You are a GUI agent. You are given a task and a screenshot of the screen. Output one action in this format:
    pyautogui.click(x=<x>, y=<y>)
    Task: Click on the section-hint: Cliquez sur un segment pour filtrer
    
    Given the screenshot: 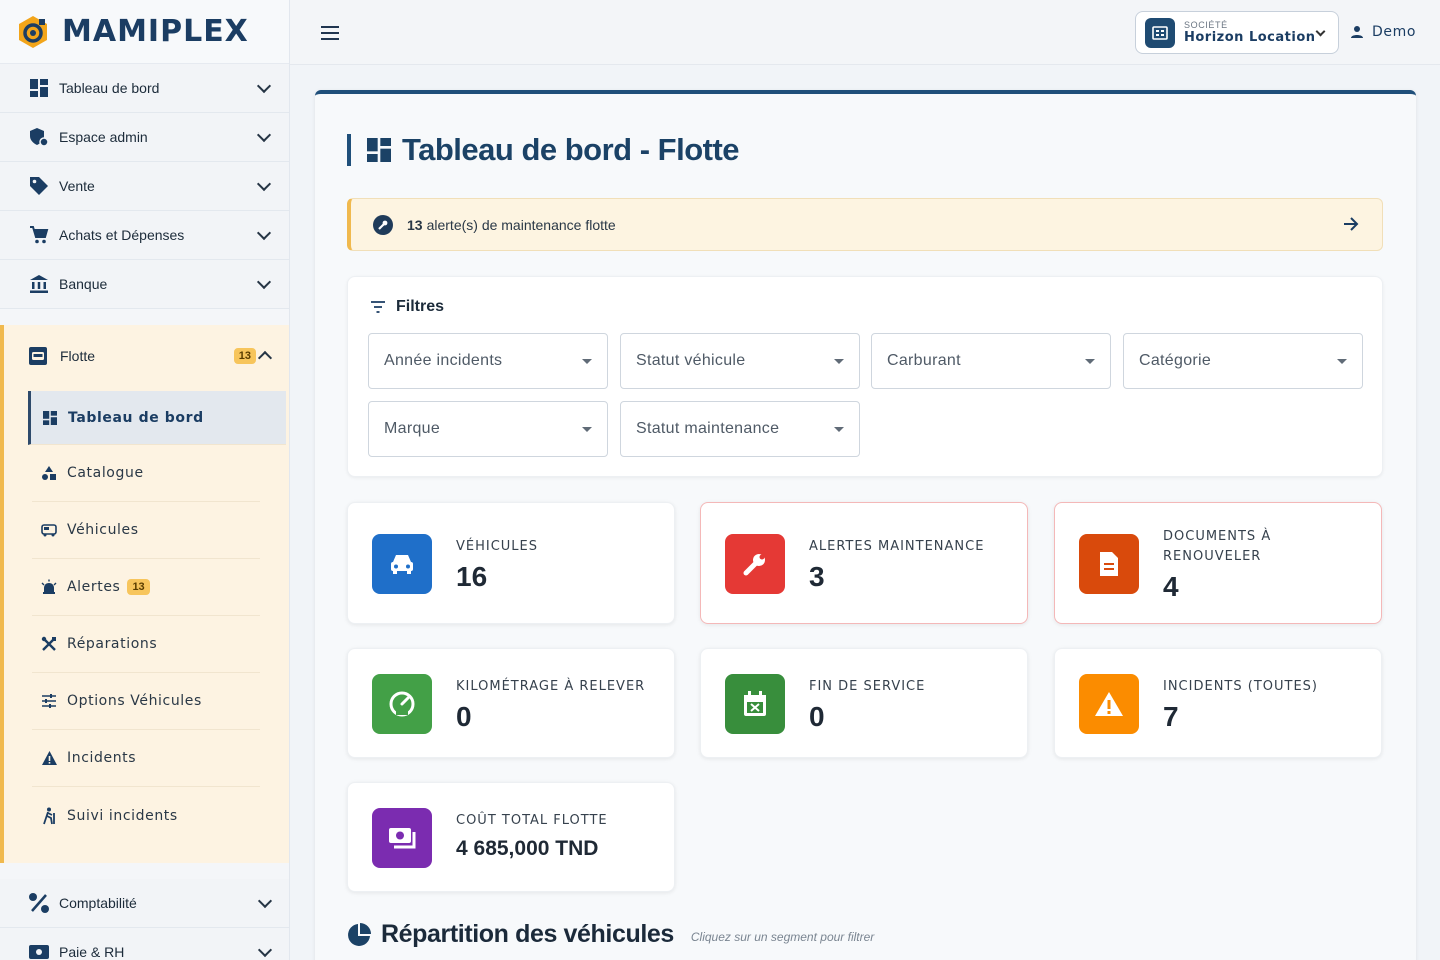 What is the action you would take?
    pyautogui.click(x=782, y=936)
    